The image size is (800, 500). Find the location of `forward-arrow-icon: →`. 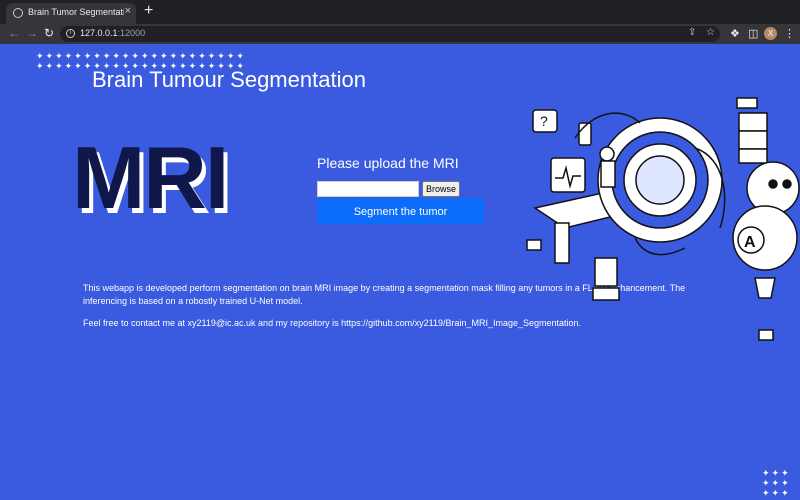

forward-arrow-icon: → is located at coordinates (32, 33).